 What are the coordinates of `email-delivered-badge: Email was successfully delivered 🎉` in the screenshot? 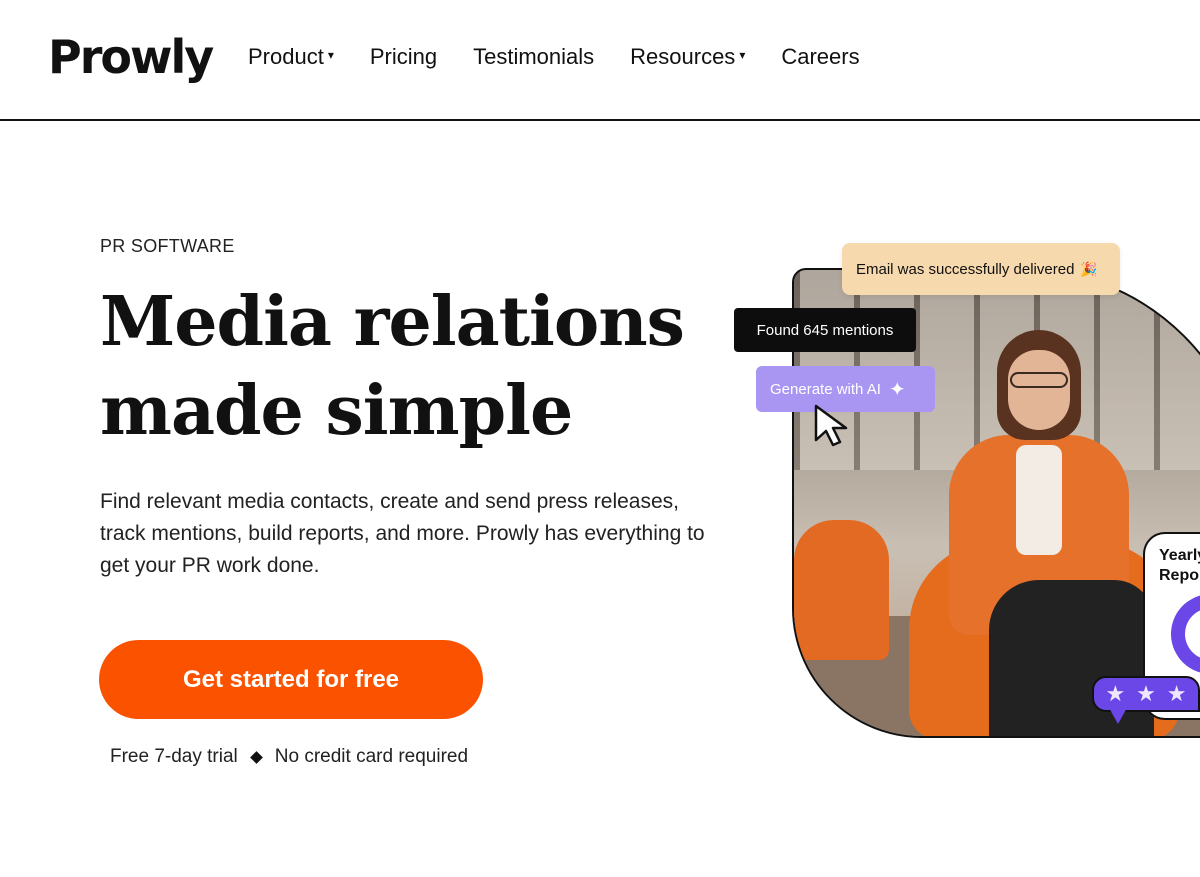 It's located at (981, 269).